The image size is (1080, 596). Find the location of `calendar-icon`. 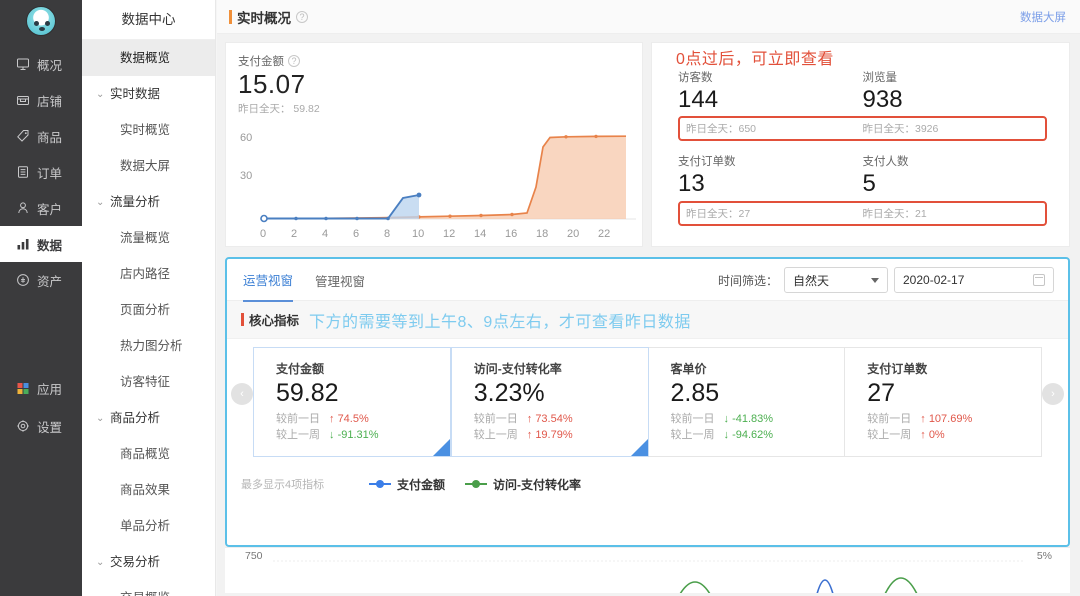

calendar-icon is located at coordinates (1039, 280).